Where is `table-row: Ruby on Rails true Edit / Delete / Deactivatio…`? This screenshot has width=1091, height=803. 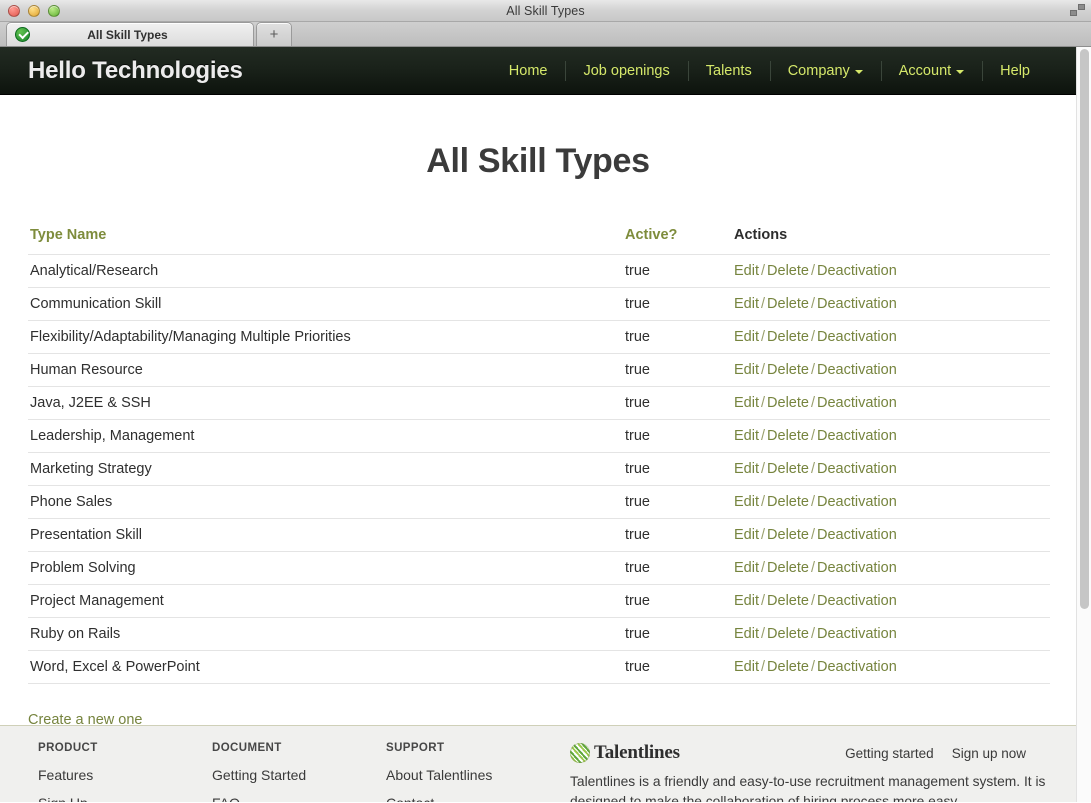
table-row: Ruby on Rails true Edit / Delete / Deactivatio… is located at coordinates (539, 634).